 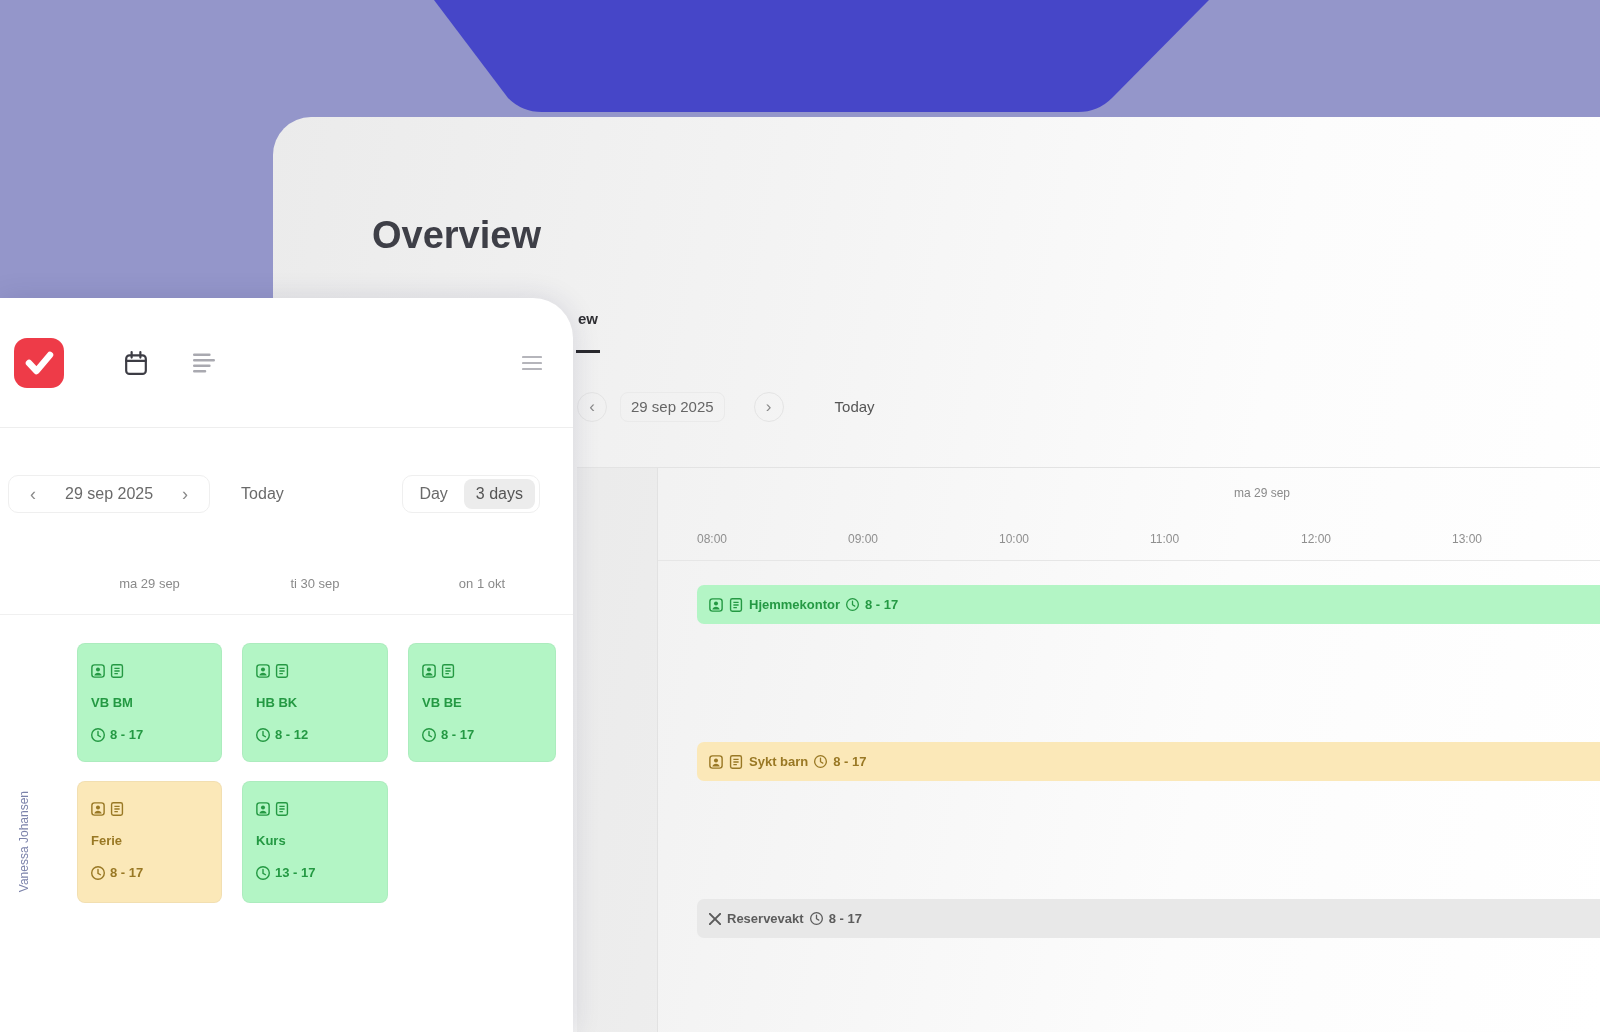 What do you see at coordinates (315, 842) in the screenshot?
I see `shift-card: Kurs 13 - 17` at bounding box center [315, 842].